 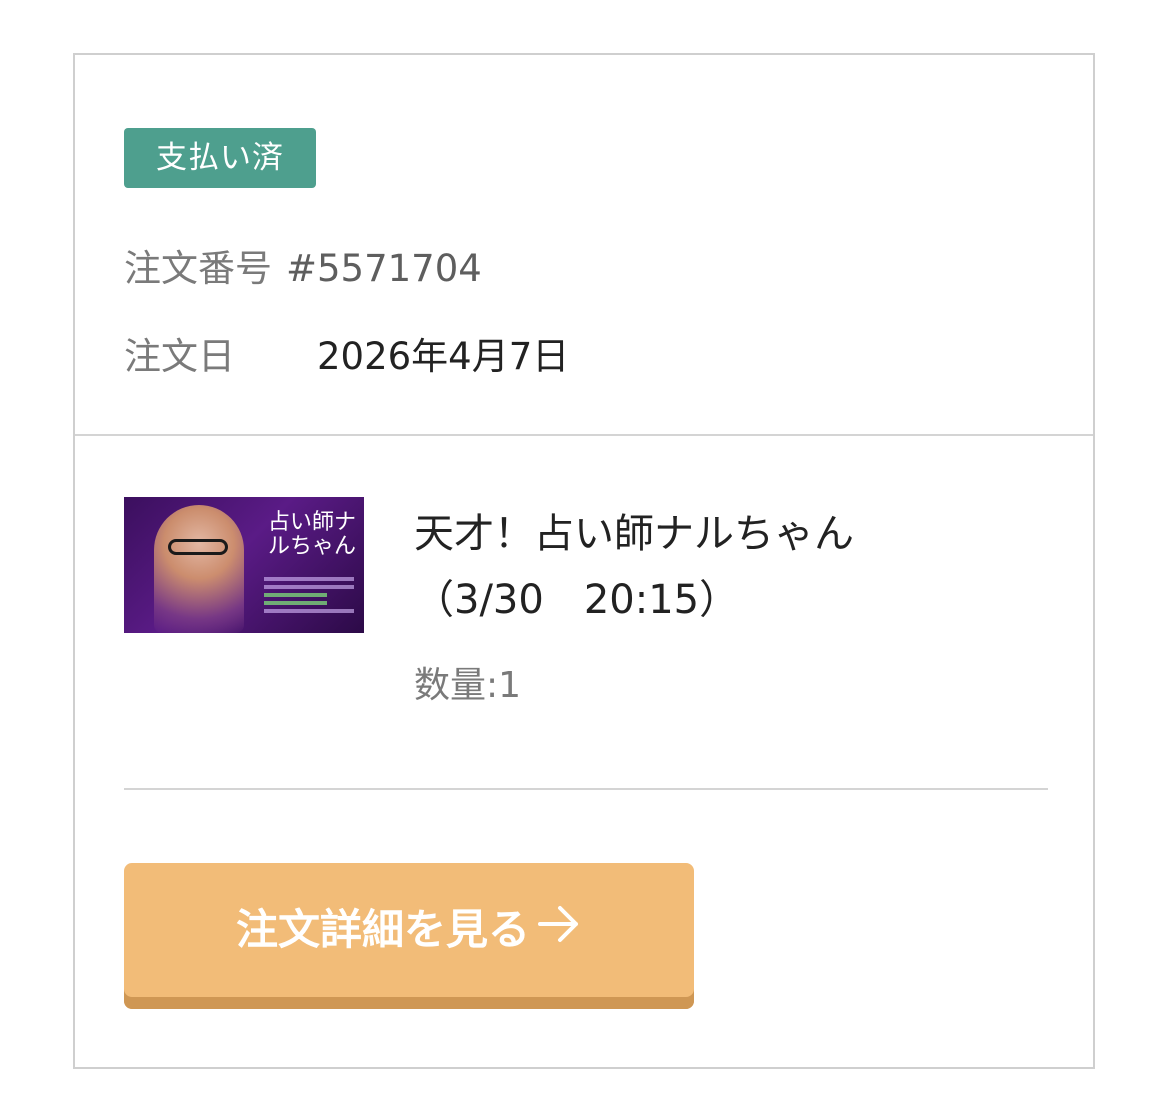 What do you see at coordinates (311, 534) in the screenshot?
I see `thumbnail-title: 占い師ナルちゃん` at bounding box center [311, 534].